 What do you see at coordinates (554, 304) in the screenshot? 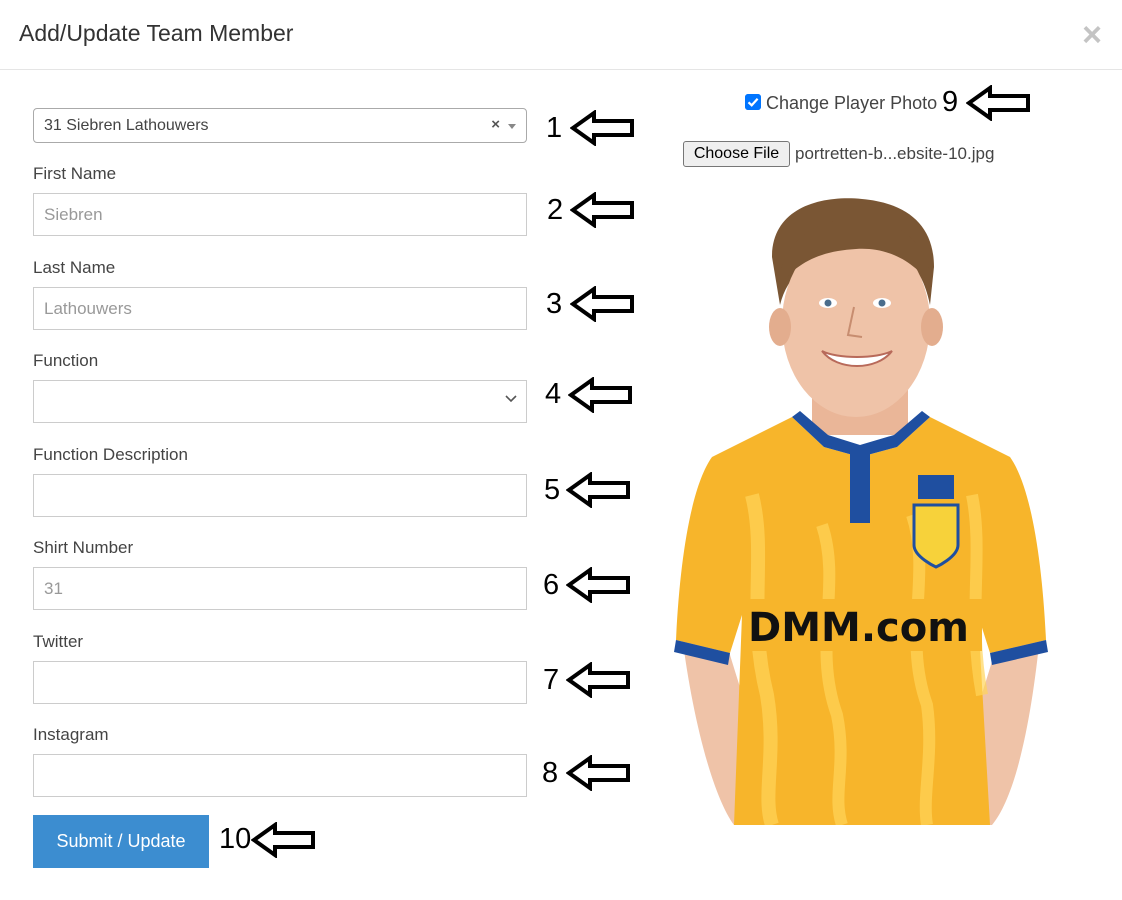
I see `annotation-number-3: 3` at bounding box center [554, 304].